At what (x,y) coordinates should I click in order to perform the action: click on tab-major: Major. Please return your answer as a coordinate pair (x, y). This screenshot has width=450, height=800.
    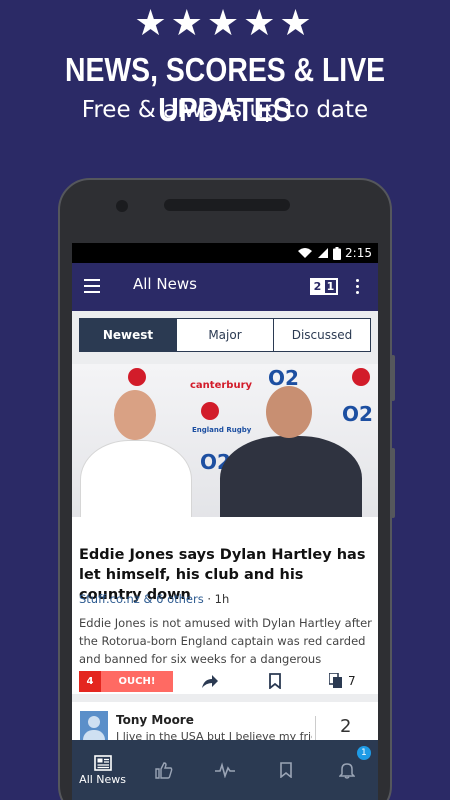
    Looking at the image, I should click on (225, 335).